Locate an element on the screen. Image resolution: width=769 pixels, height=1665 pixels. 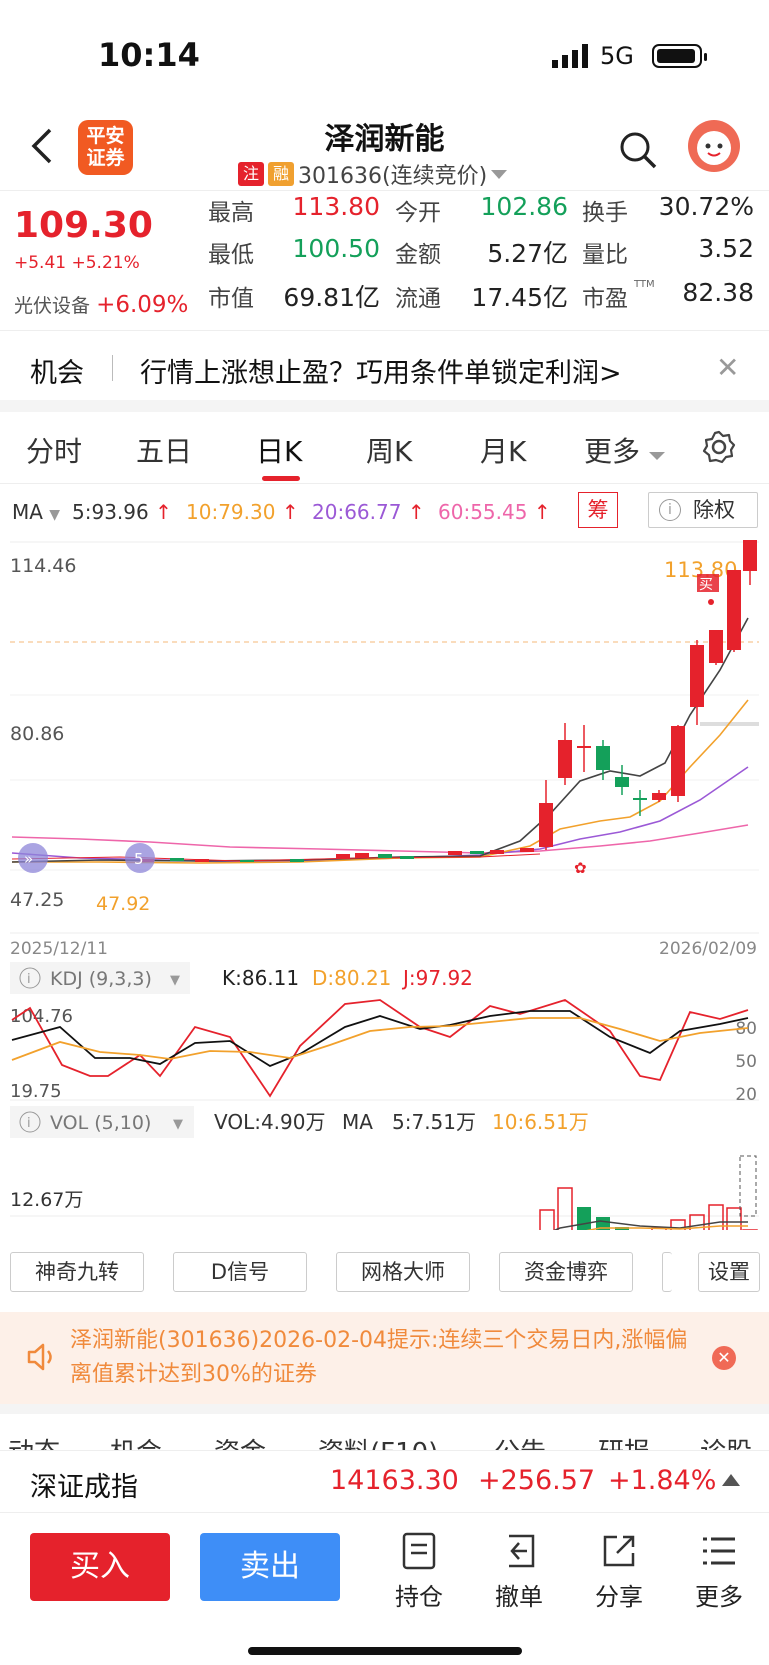
stock-code-row: 注 融 301636(连续竞价) is located at coordinates (373, 174).